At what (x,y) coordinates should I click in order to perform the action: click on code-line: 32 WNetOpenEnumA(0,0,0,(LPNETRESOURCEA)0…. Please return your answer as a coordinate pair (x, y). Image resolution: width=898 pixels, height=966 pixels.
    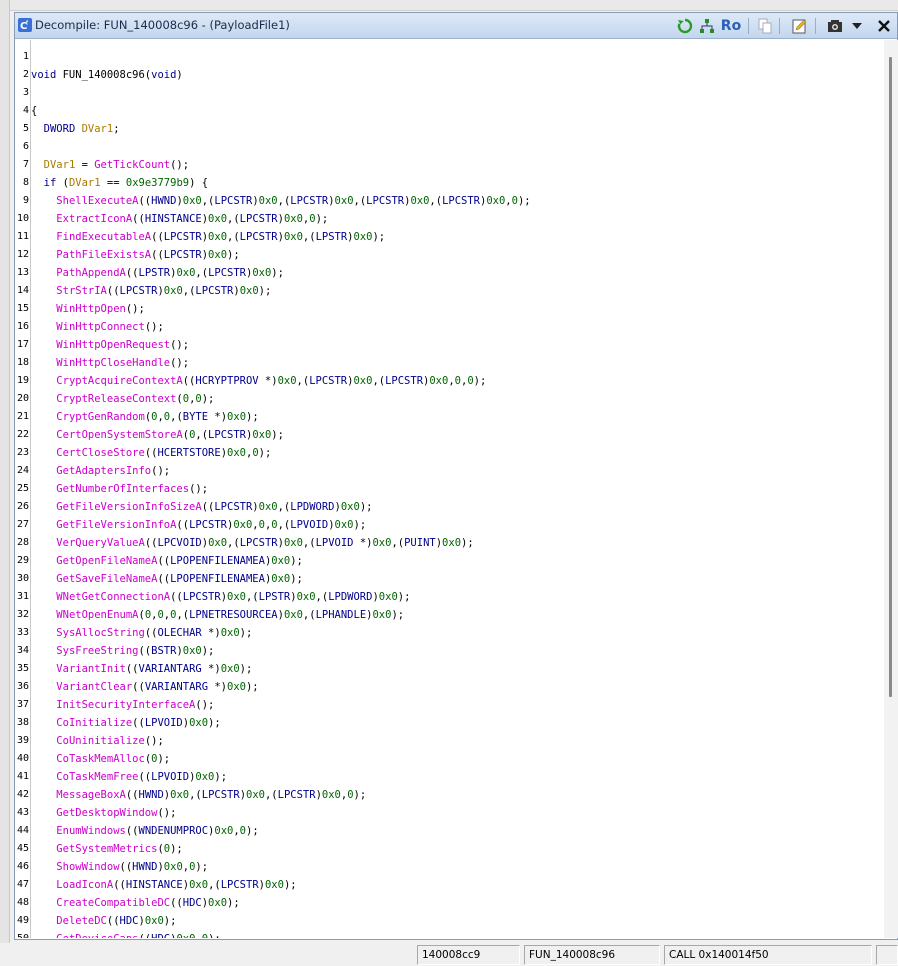
    Looking at the image, I should click on (448, 615).